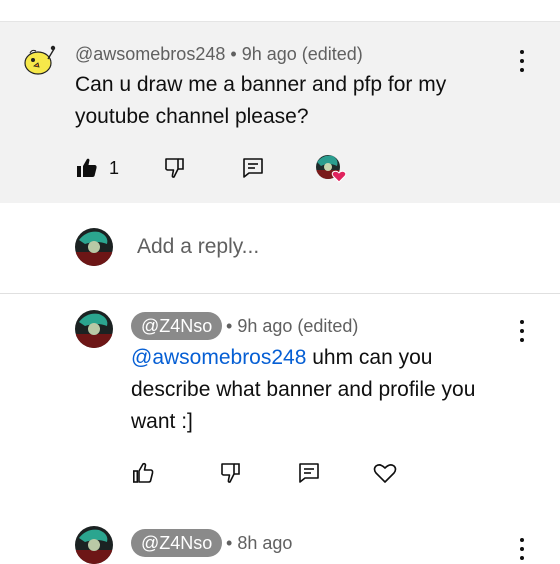 The image size is (560, 564). What do you see at coordinates (218, 357) in the screenshot?
I see `reply-mention-link: @awsomebros248` at bounding box center [218, 357].